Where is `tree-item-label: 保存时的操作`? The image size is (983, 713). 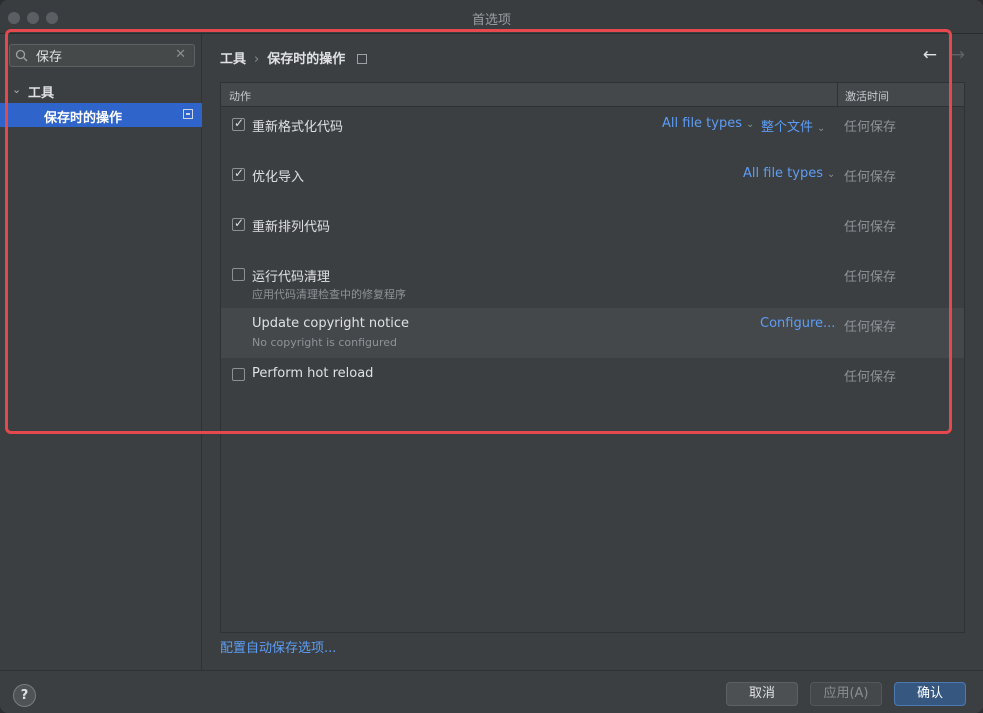 tree-item-label: 保存时的操作 is located at coordinates (83, 118).